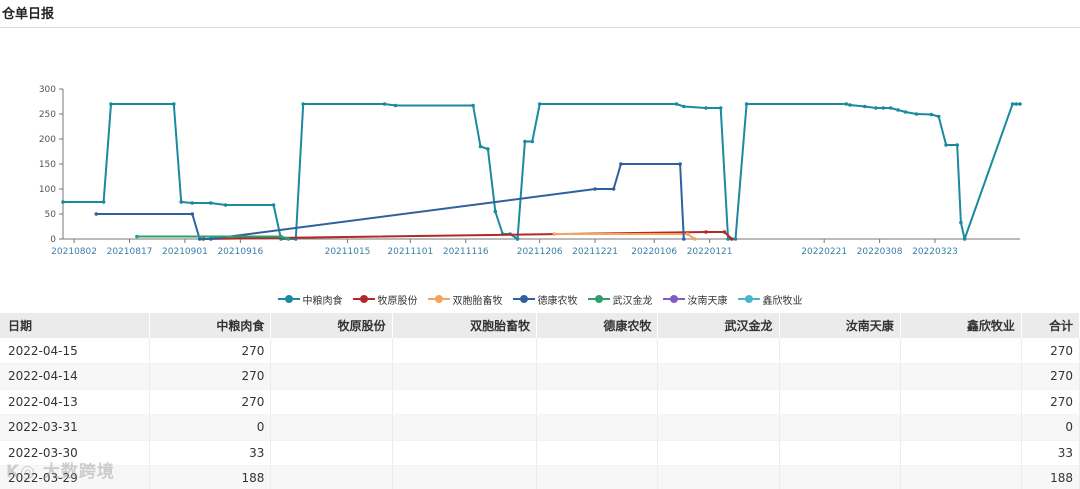 This screenshot has height=489, width=1080. What do you see at coordinates (465, 325) in the screenshot?
I see `column-header: 双胞胎畜牧` at bounding box center [465, 325].